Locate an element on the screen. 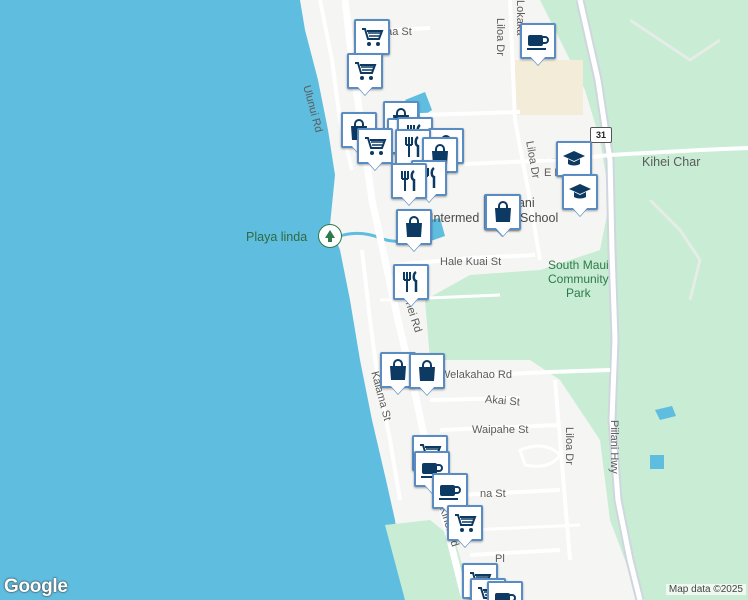 Image resolution: width=748 pixels, height=600 pixels. street-label-liloa-s: Liloa Dr is located at coordinates (569, 446).